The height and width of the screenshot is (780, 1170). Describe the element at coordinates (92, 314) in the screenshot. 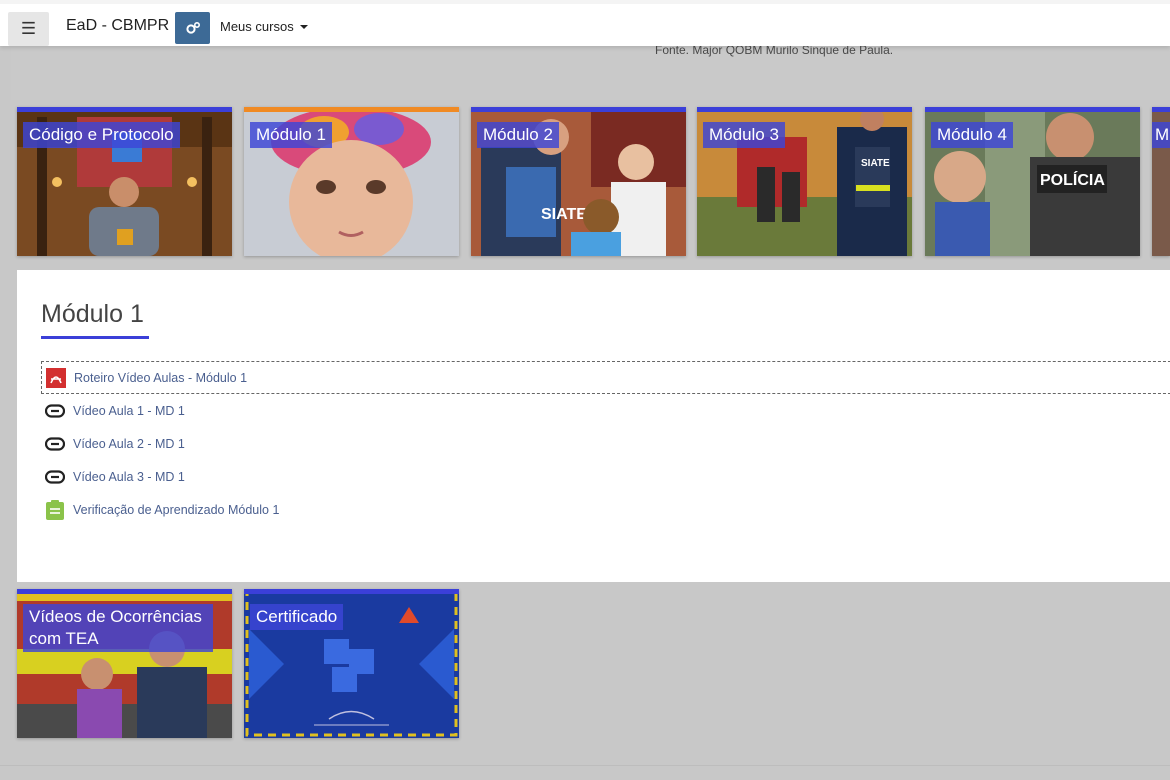

I see `section-title: Módulo 1` at that location.